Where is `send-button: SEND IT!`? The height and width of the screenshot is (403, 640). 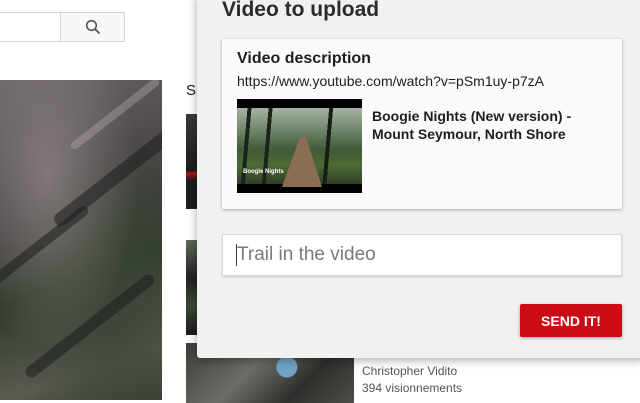 send-button: SEND IT! is located at coordinates (571, 320).